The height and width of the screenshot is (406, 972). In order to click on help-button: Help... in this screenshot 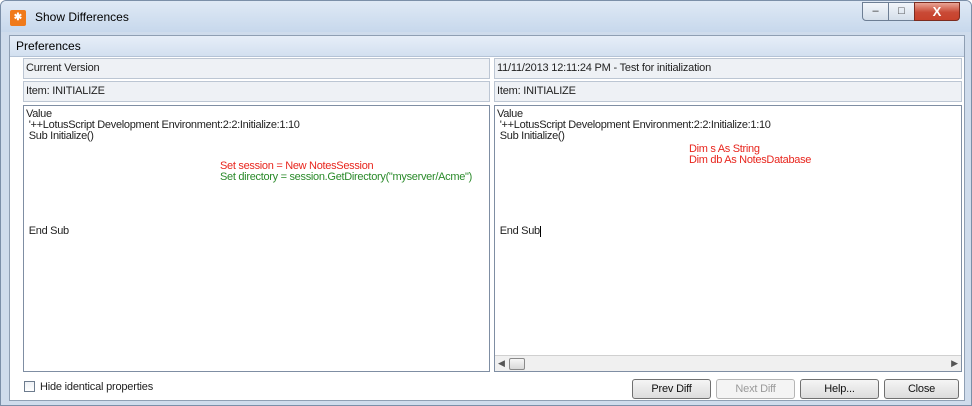, I will do `click(839, 389)`.